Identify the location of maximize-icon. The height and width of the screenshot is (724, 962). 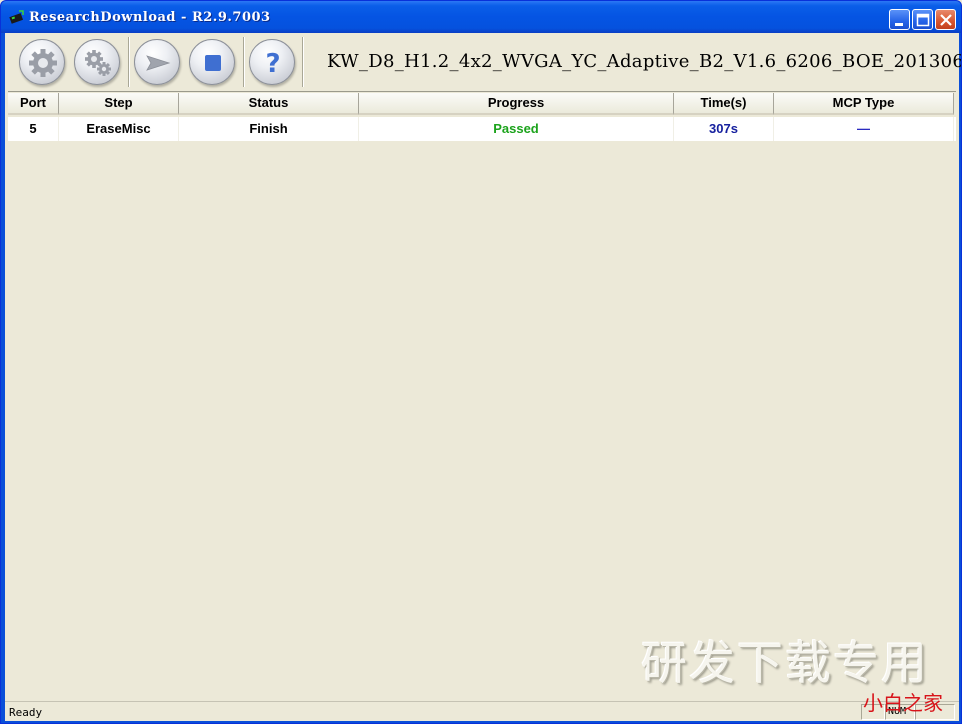
(923, 20).